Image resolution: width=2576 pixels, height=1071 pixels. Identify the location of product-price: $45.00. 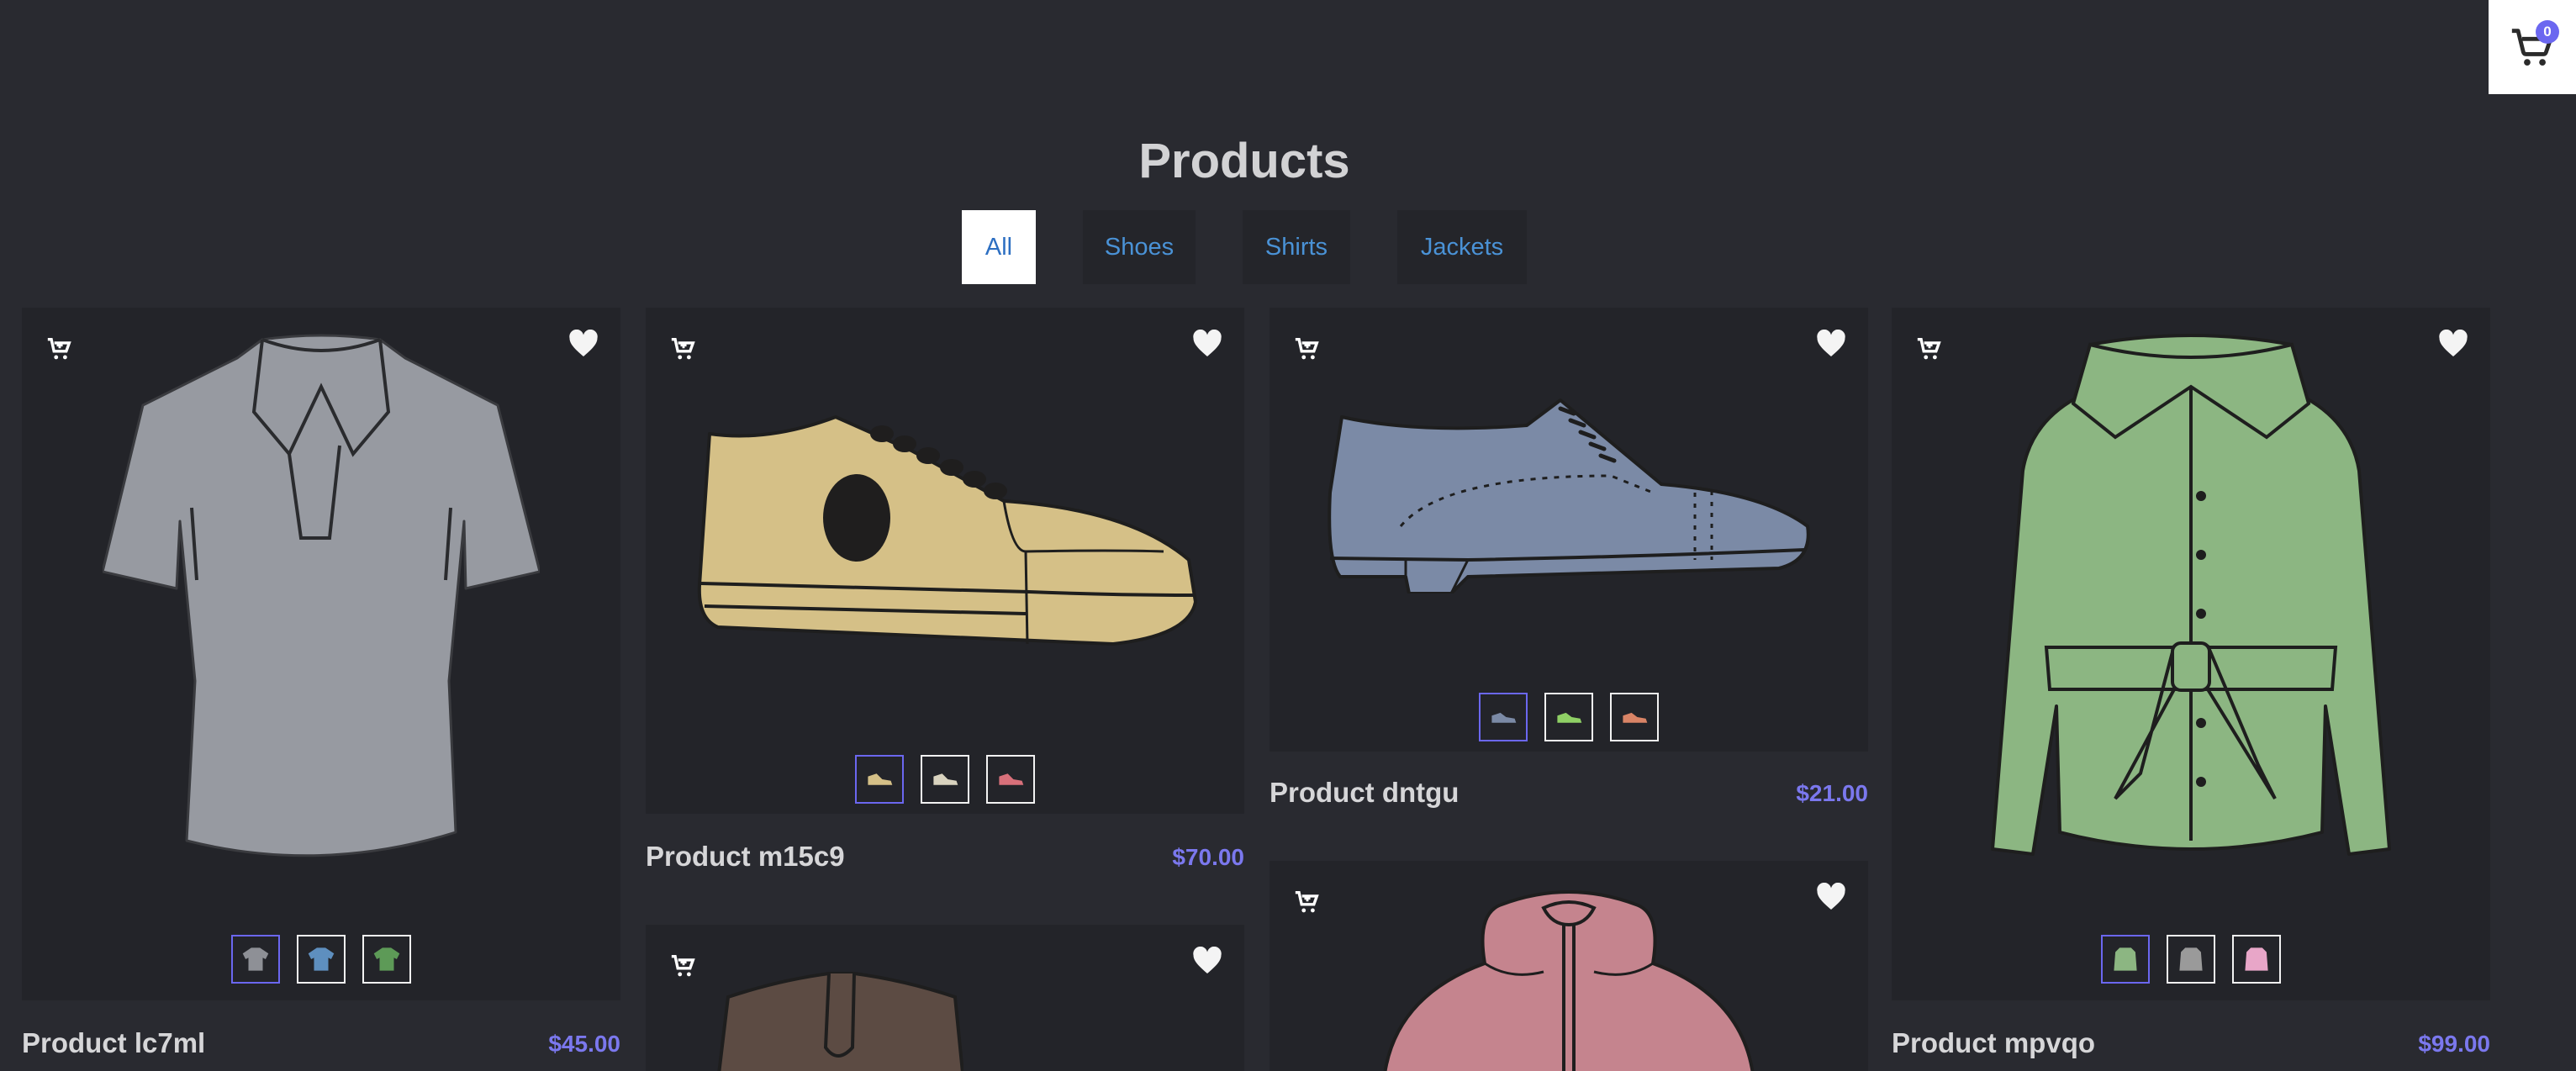
(584, 1044).